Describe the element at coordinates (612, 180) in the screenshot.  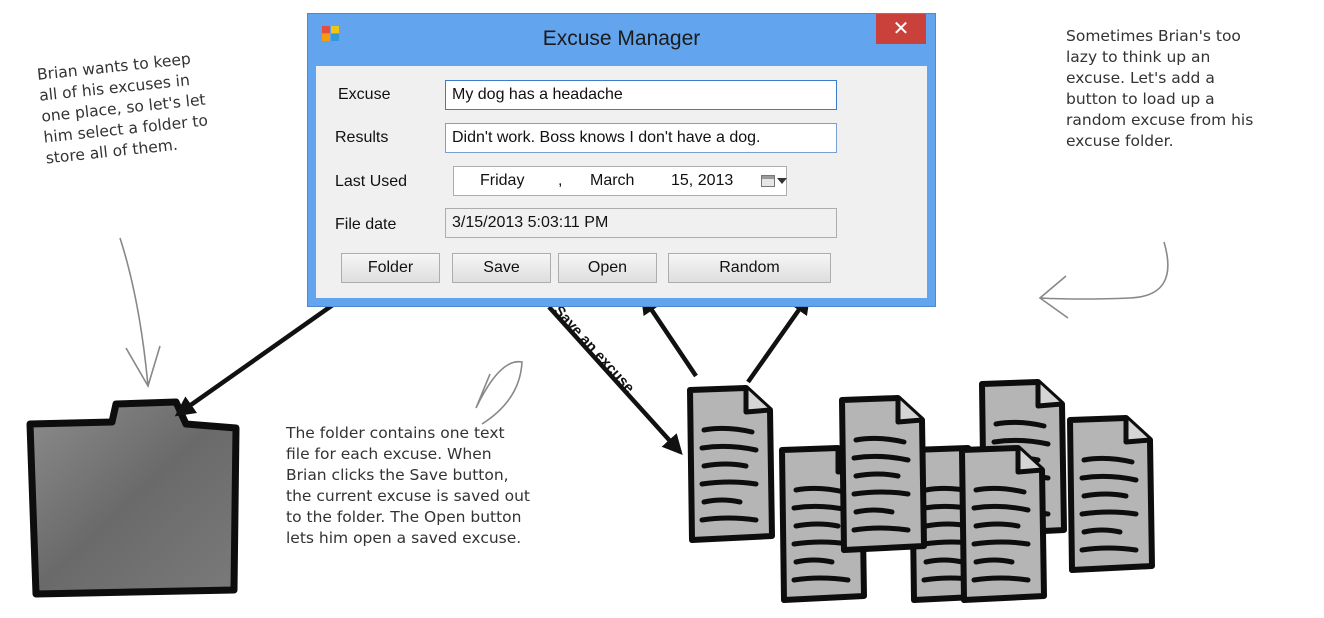
I see `date-month: March` at that location.